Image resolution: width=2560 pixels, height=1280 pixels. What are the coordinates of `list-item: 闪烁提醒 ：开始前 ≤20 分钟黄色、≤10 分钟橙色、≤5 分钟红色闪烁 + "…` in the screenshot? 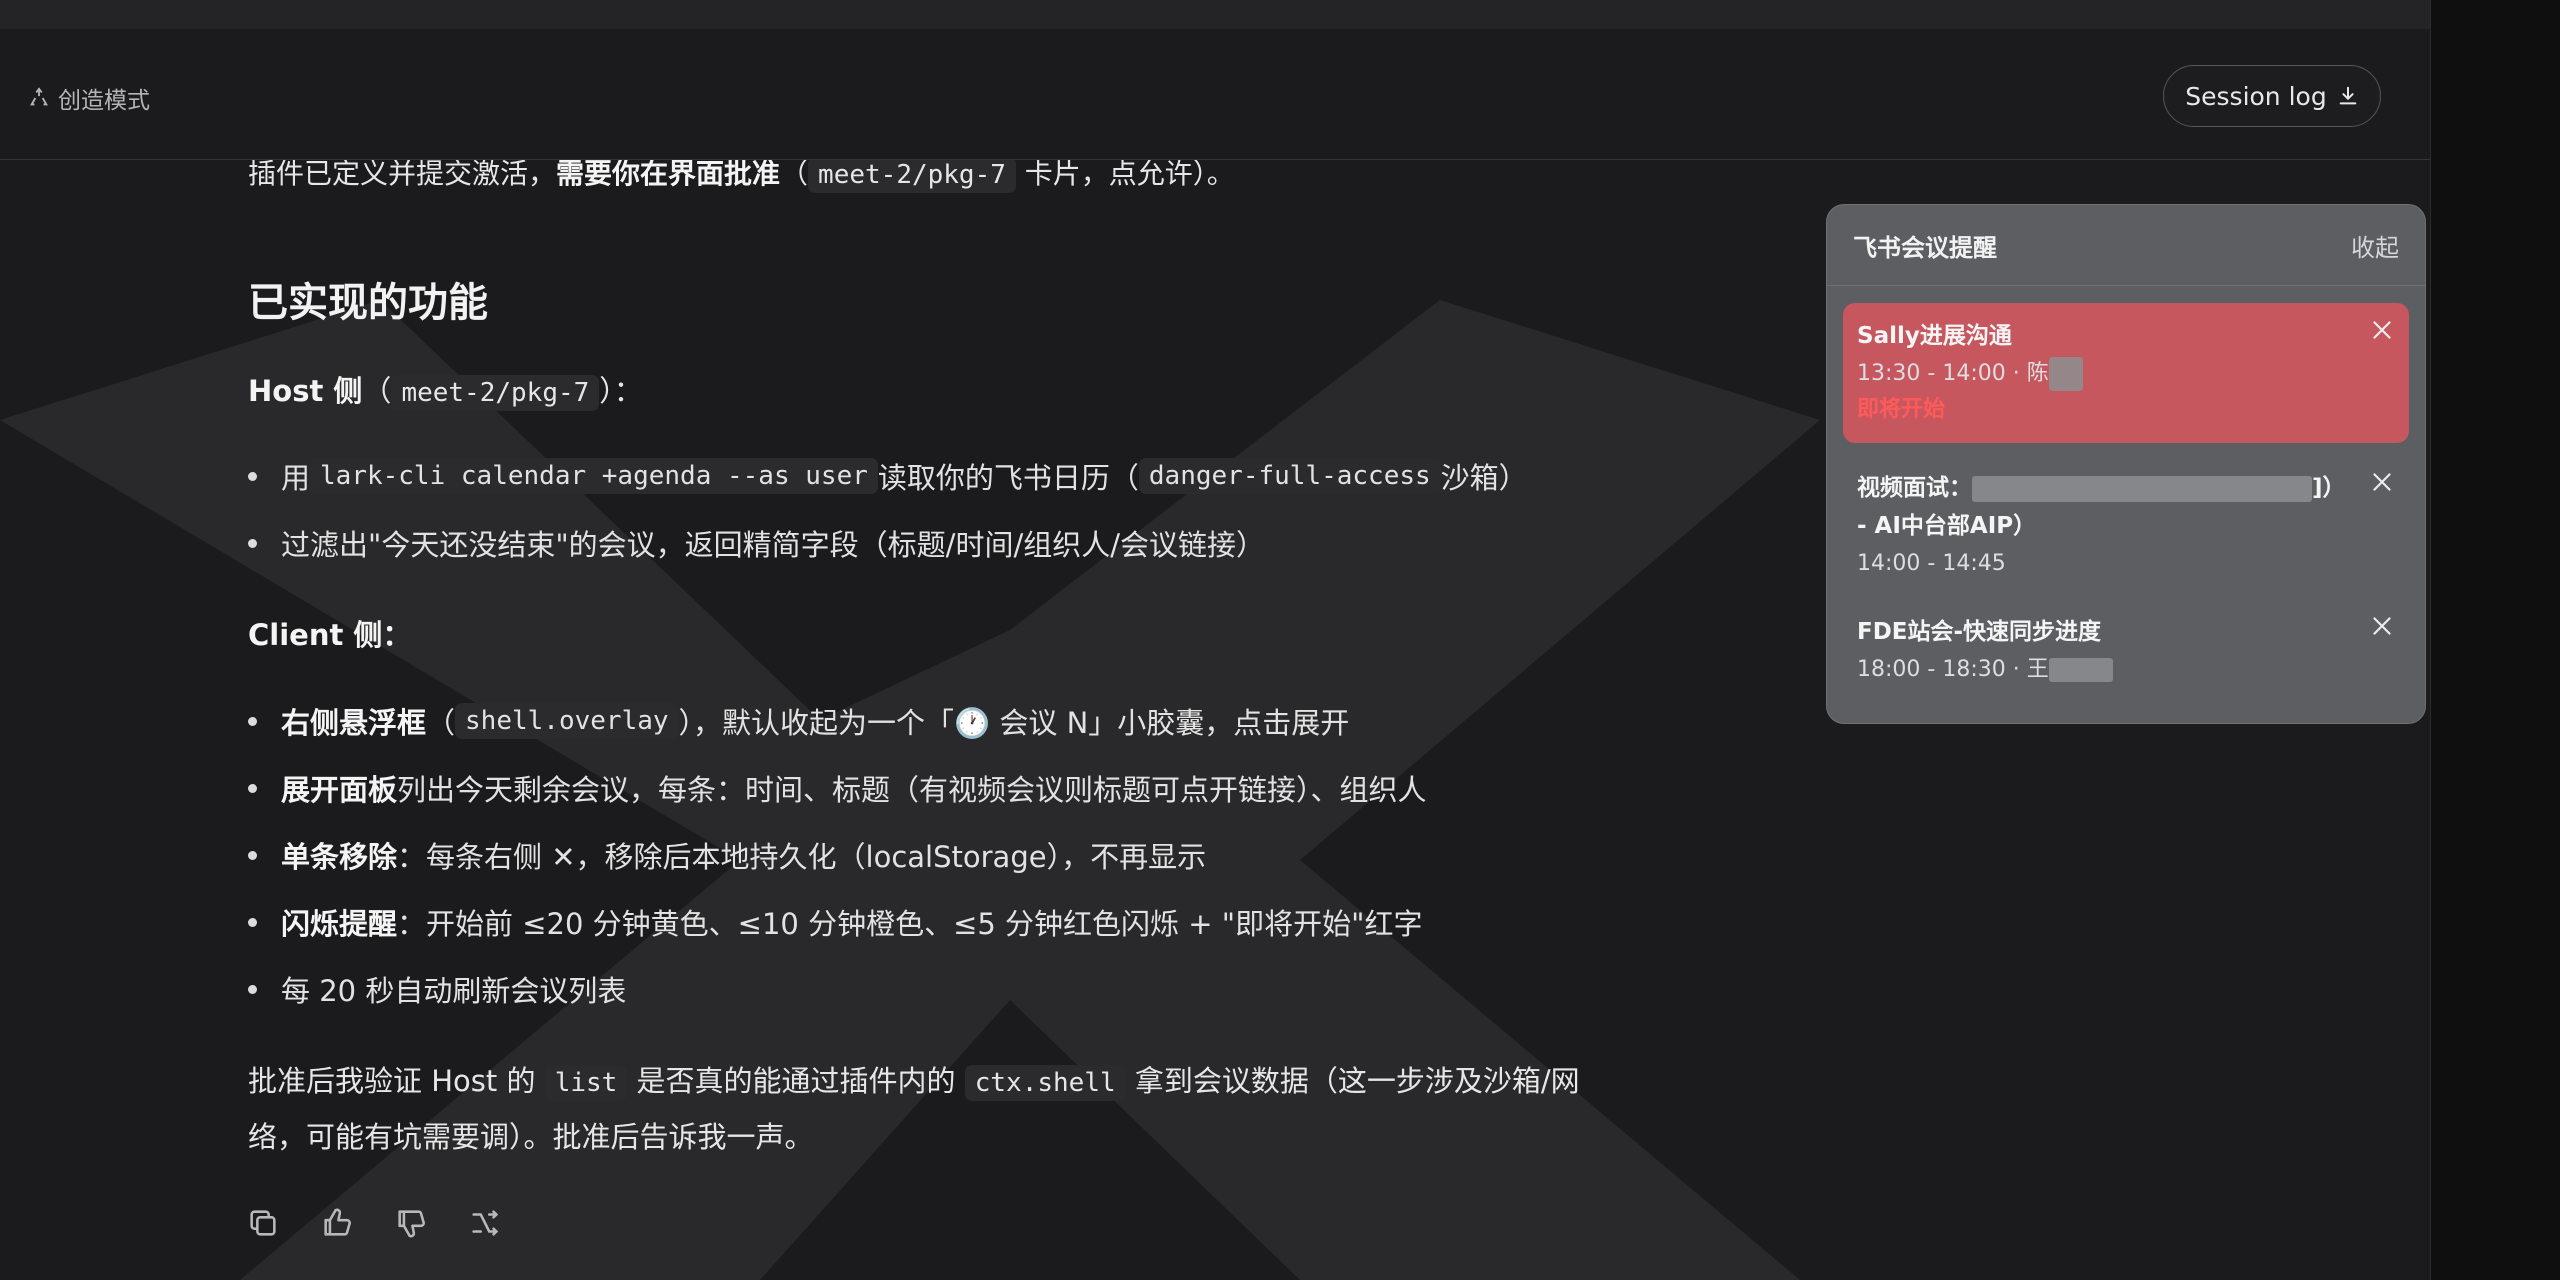 It's located at (835, 922).